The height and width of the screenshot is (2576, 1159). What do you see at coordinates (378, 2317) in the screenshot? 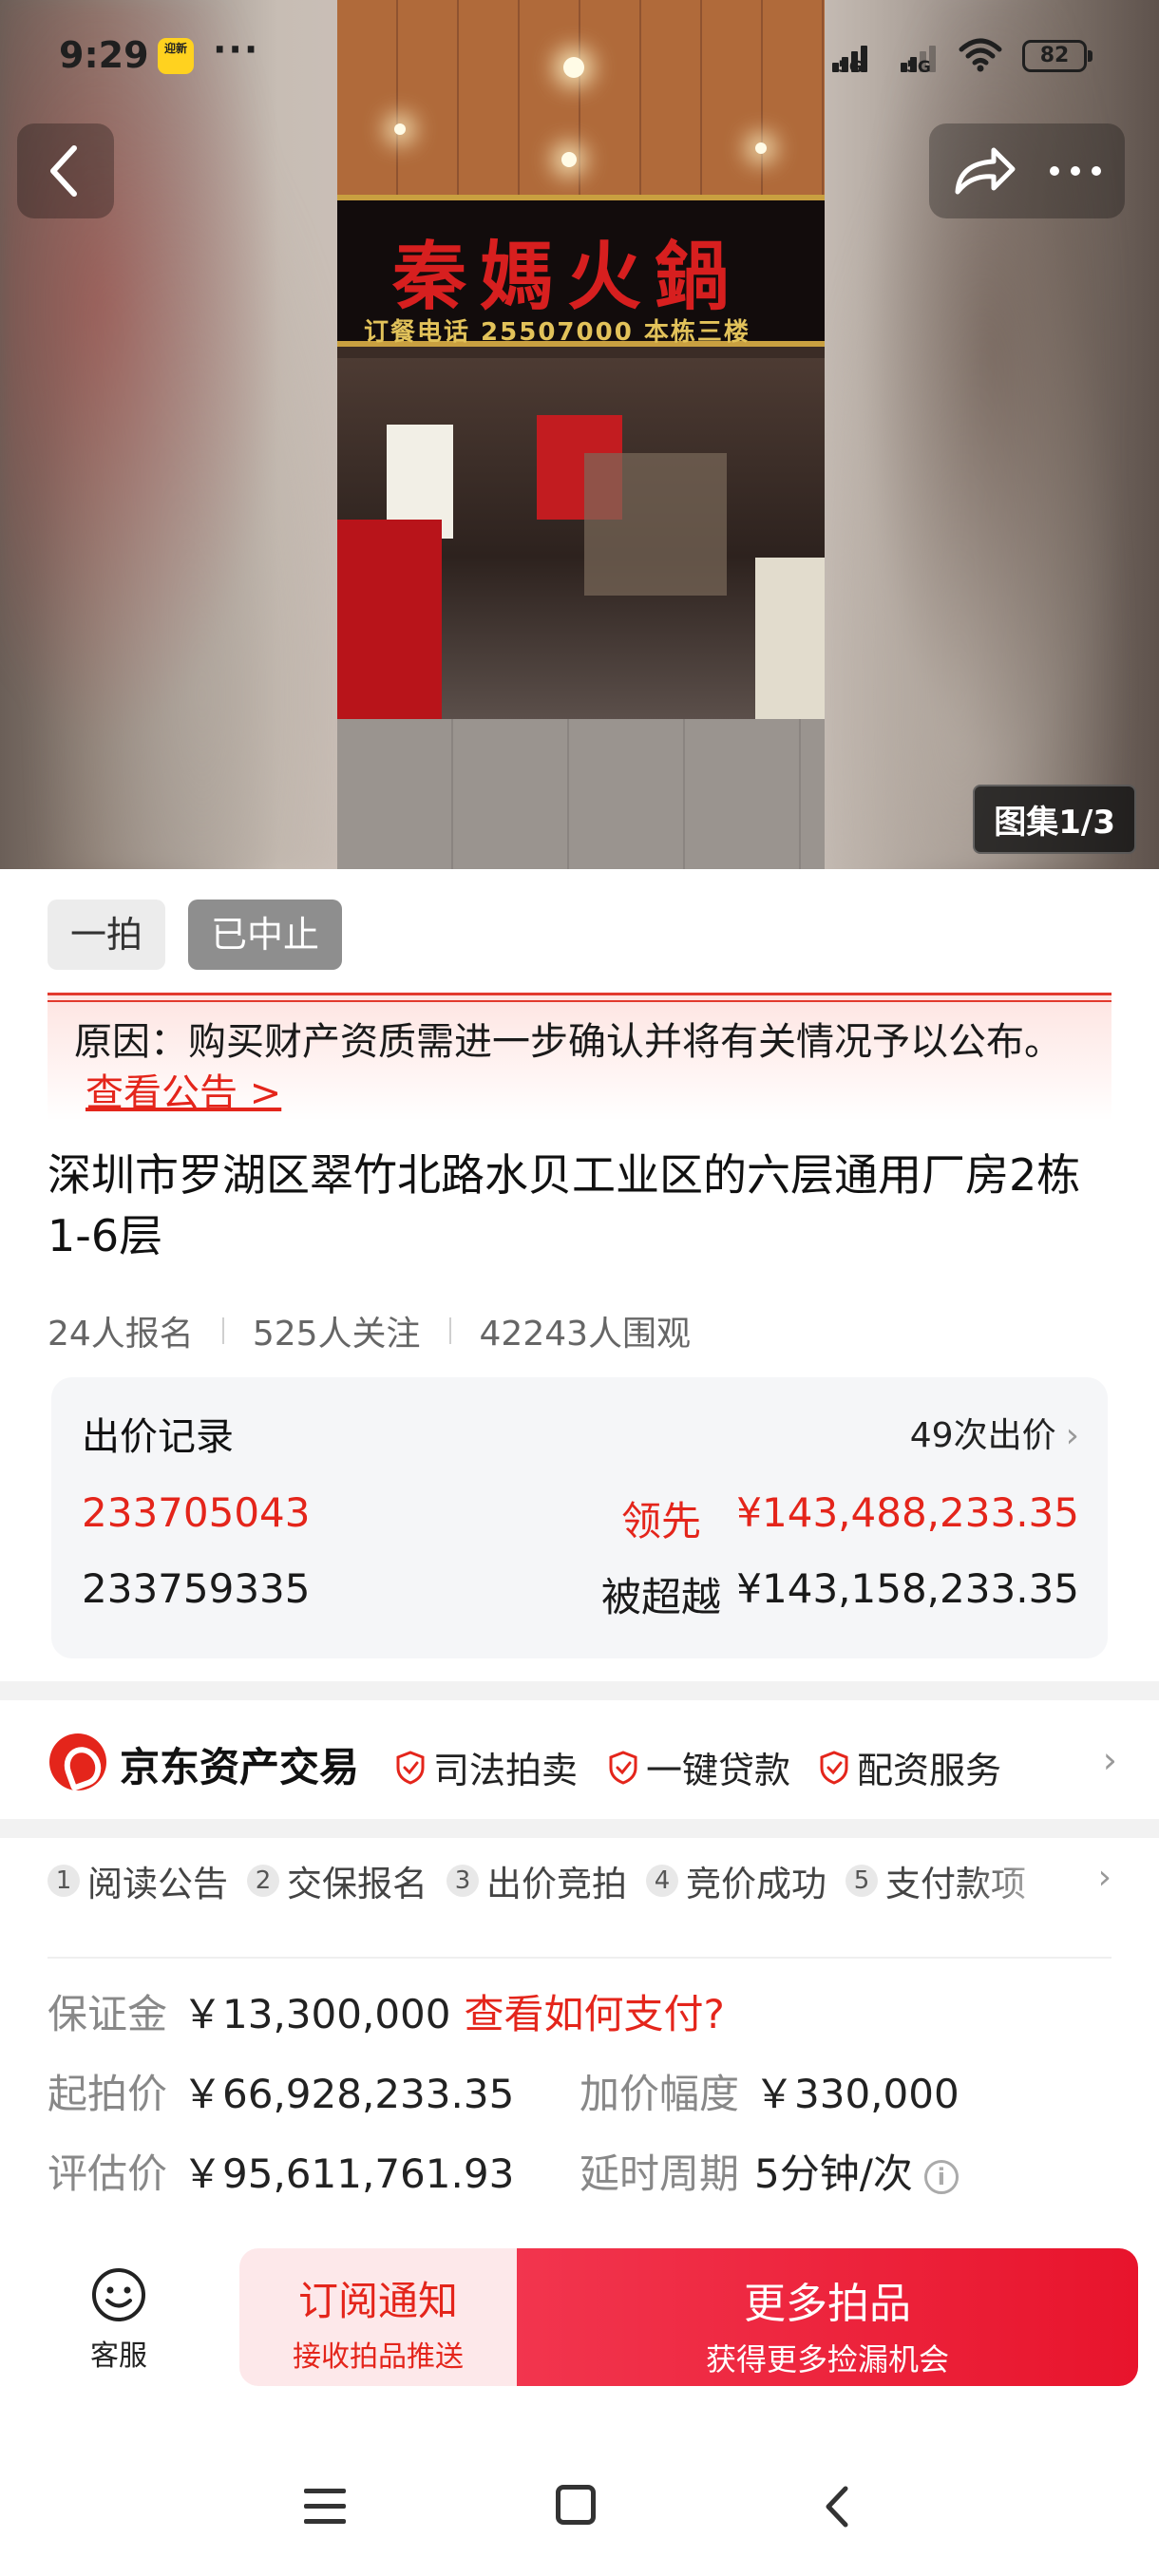
I see `subscribe-button: 订阅通知 接收拍品推送` at bounding box center [378, 2317].